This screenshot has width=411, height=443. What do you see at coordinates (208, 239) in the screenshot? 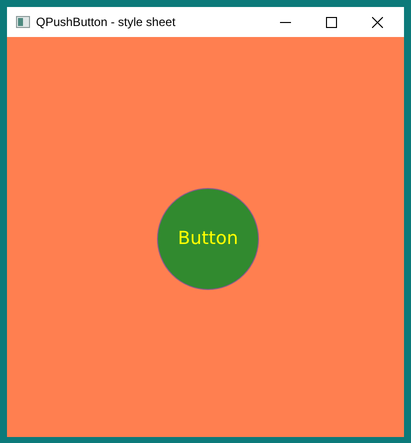
I see `round-button: Button` at bounding box center [208, 239].